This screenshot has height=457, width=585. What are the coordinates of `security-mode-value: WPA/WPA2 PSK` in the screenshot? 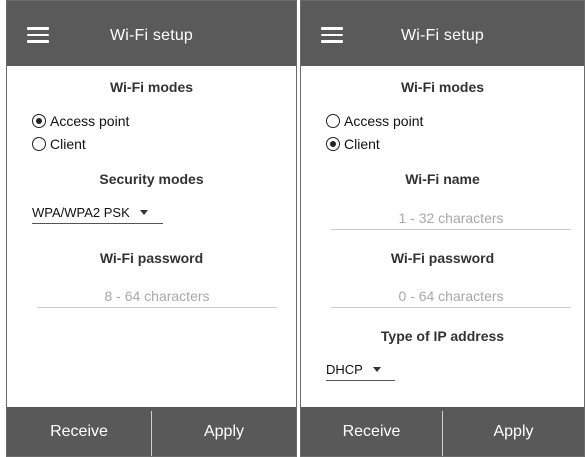 It's located at (81, 212).